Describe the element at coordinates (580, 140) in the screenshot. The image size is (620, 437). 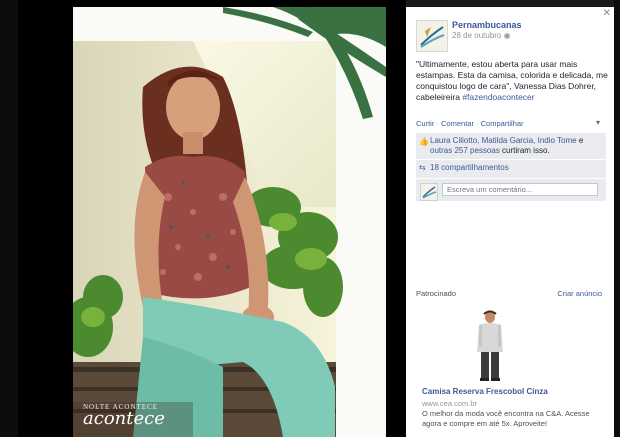
I see `likes-connector: e` at that location.